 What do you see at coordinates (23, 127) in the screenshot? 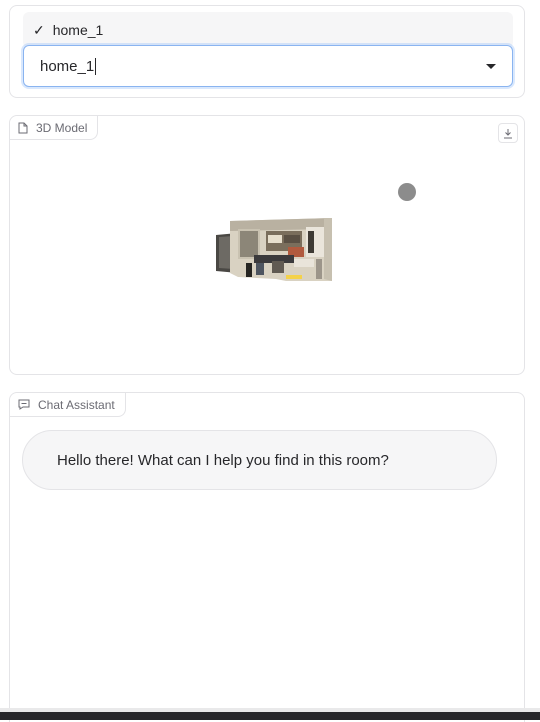
I see `file-icon` at bounding box center [23, 127].